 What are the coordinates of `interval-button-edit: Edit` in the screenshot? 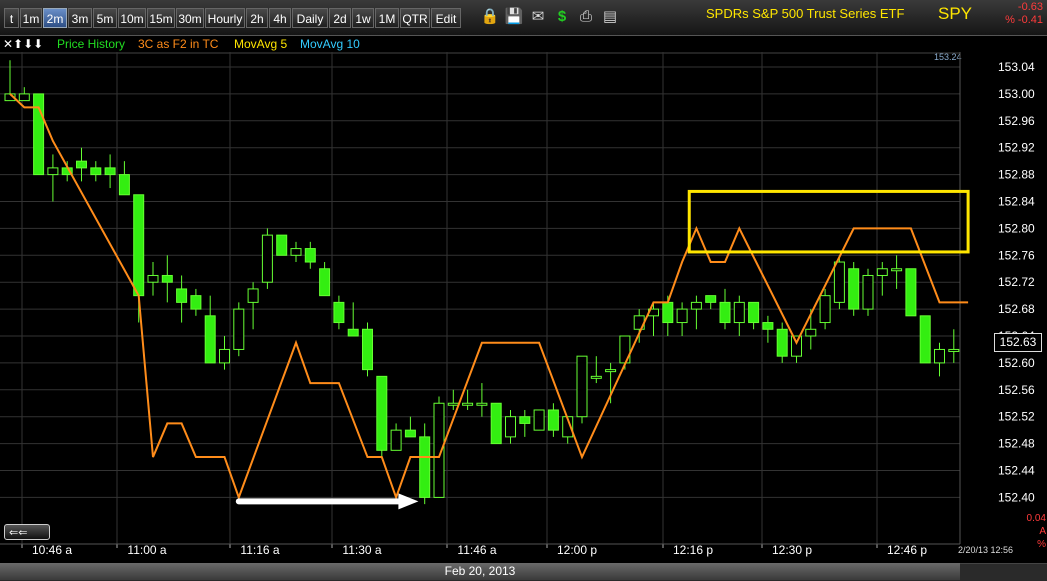 It's located at (446, 18).